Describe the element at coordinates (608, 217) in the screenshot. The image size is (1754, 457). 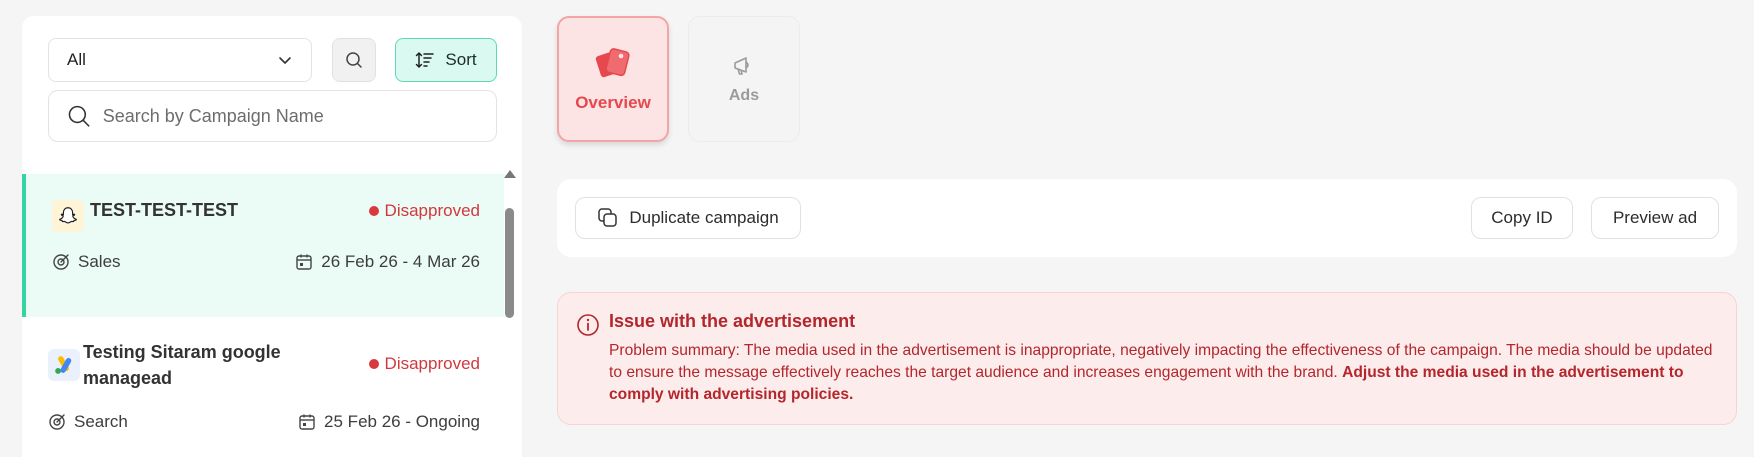
I see `copy-icon` at that location.